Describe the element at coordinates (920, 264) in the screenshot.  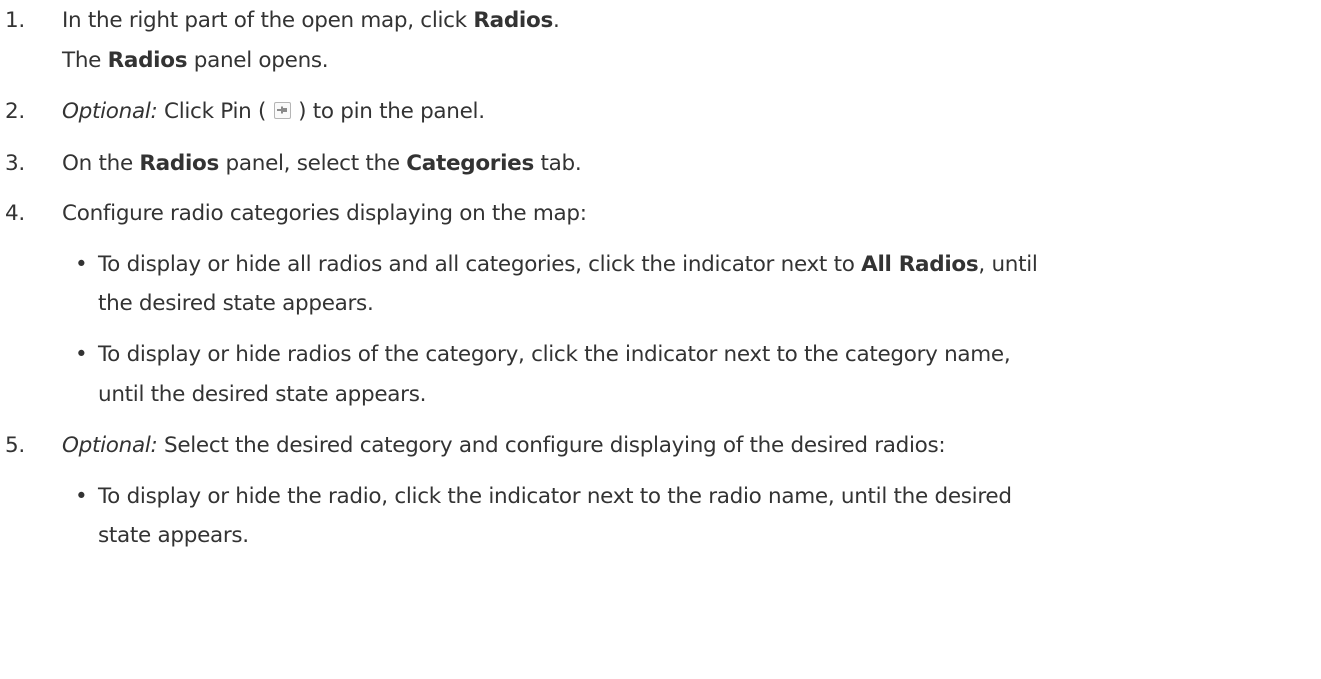
I see `ui-term: All Radios` at that location.